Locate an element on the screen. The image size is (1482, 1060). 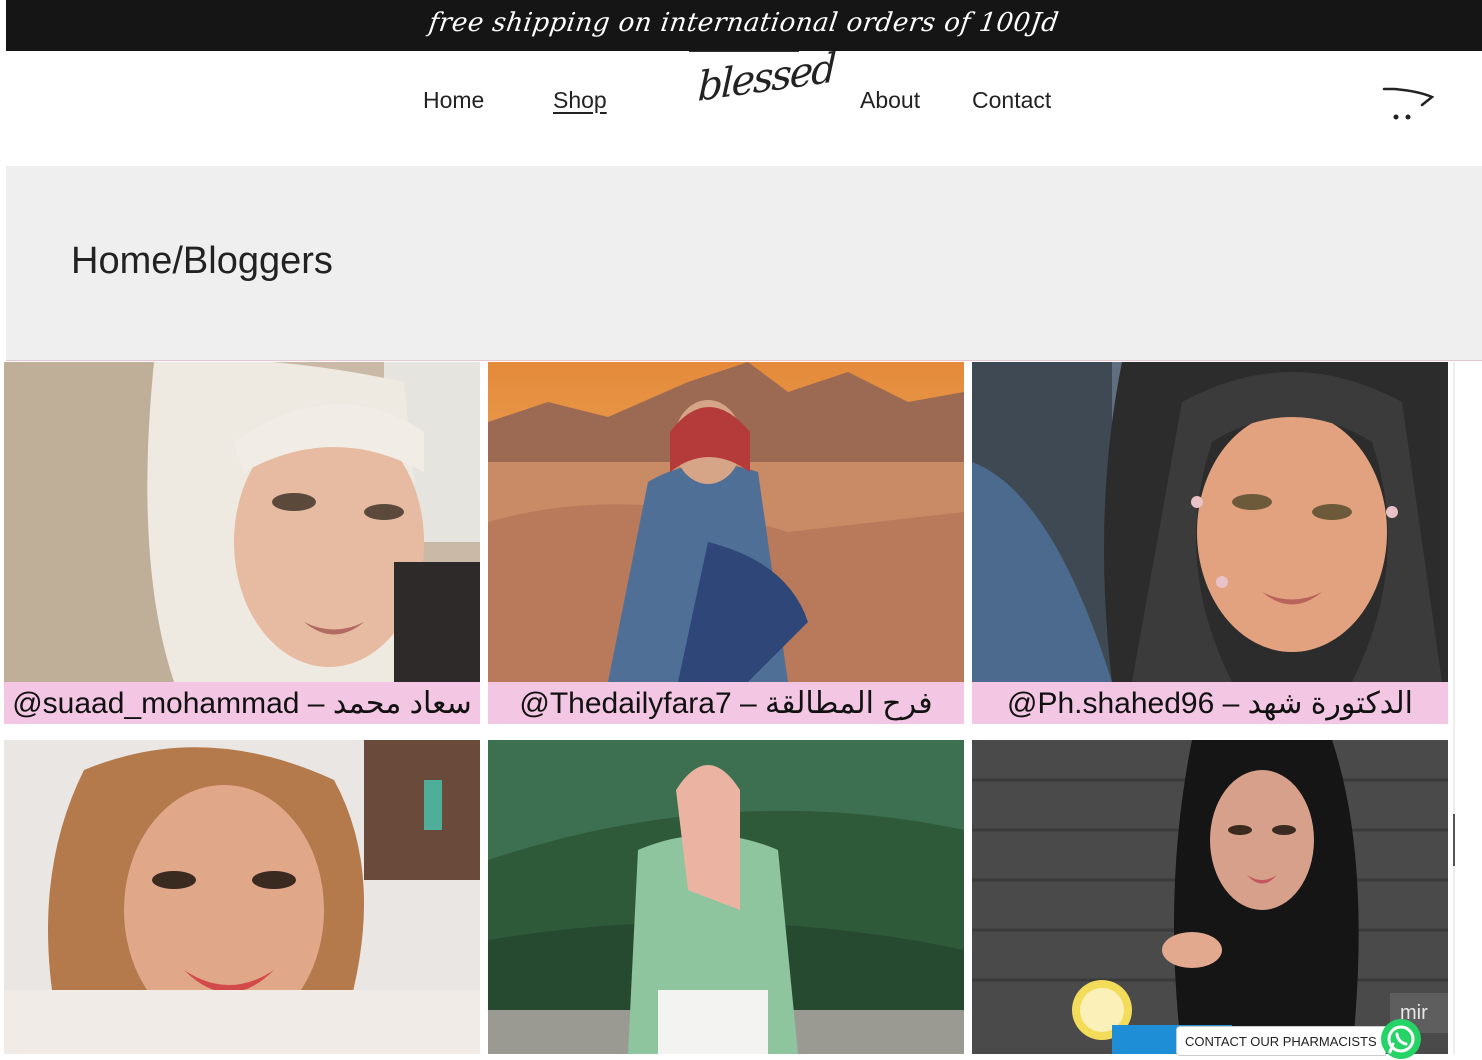
logo-text: blessed is located at coordinates (766, 78).